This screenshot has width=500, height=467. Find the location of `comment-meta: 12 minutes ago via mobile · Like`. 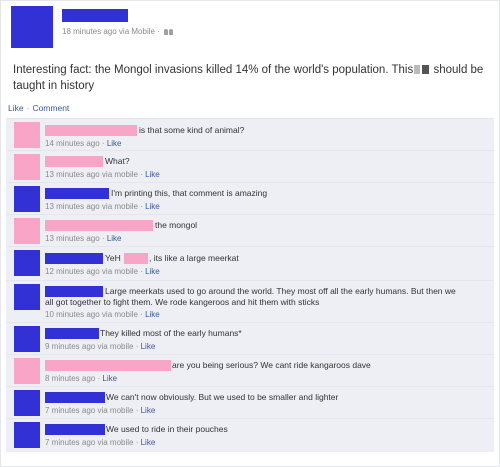

comment-meta: 12 minutes ago via mobile · Like is located at coordinates (102, 271).